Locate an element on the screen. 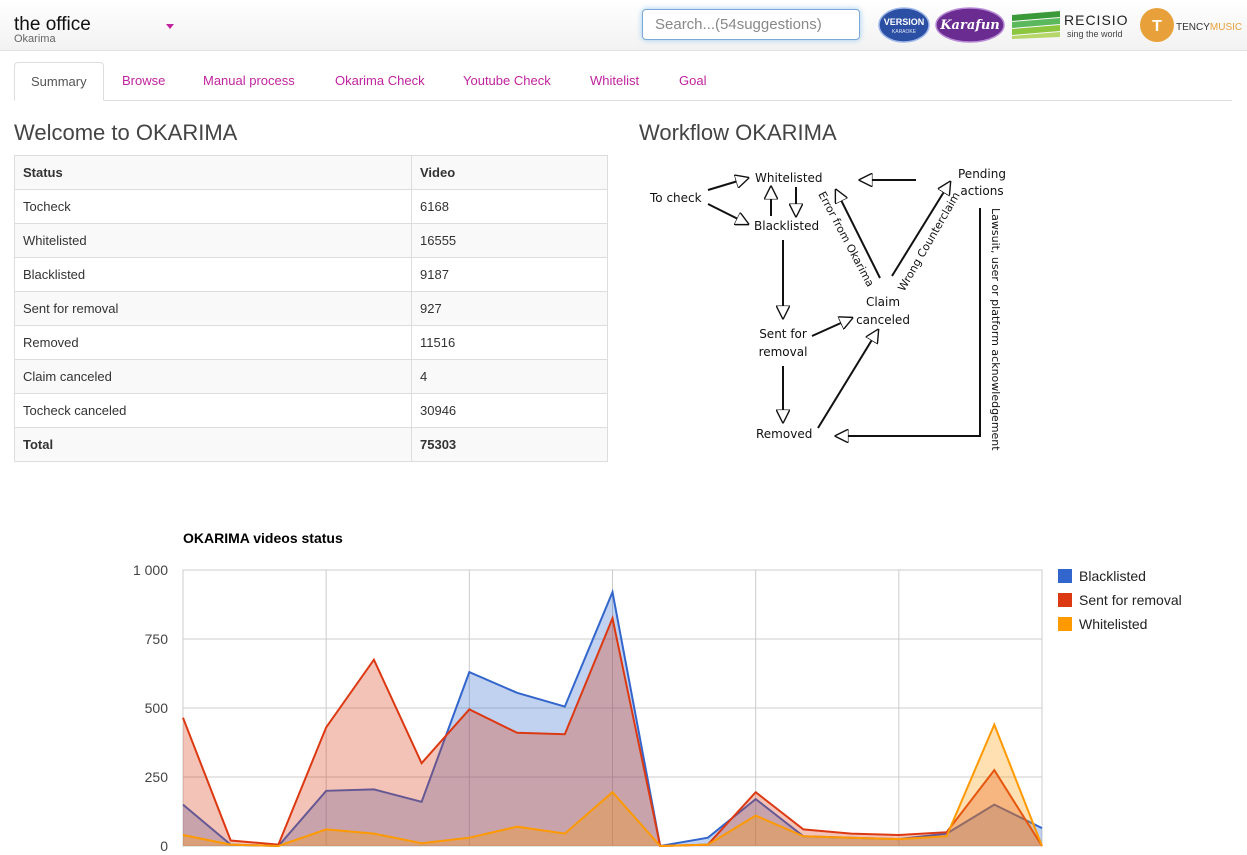  table-row: Tocheck 6168 is located at coordinates (311, 206).